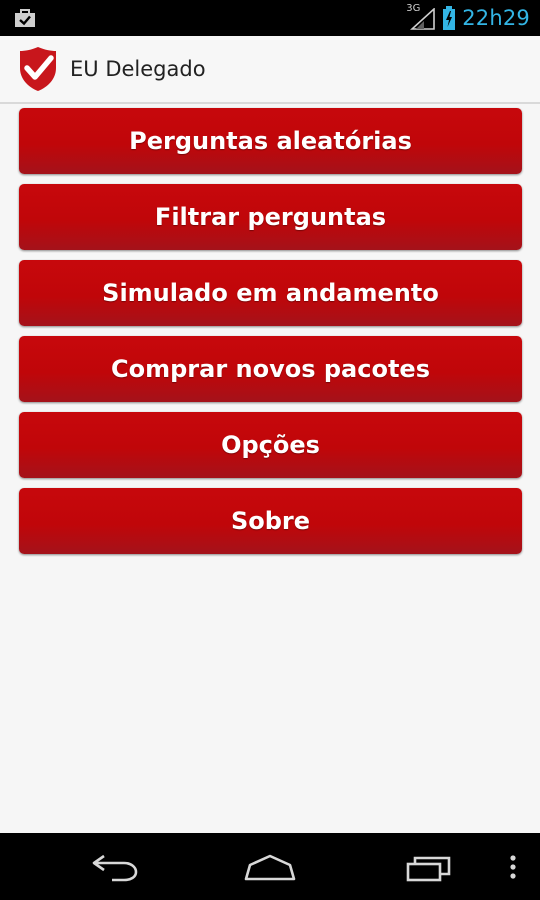 Image resolution: width=540 pixels, height=900 pixels. I want to click on status-bar: 3G 22h29, so click(270, 18).